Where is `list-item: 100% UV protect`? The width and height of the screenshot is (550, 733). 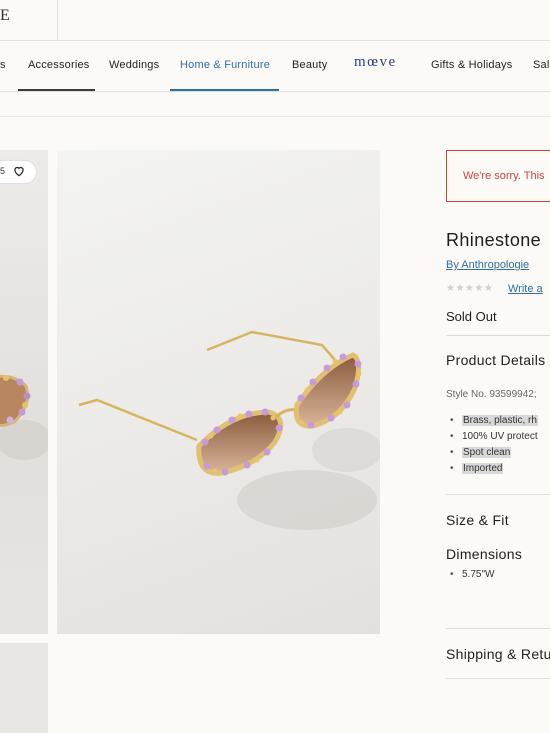 list-item: 100% UV protect is located at coordinates (494, 437).